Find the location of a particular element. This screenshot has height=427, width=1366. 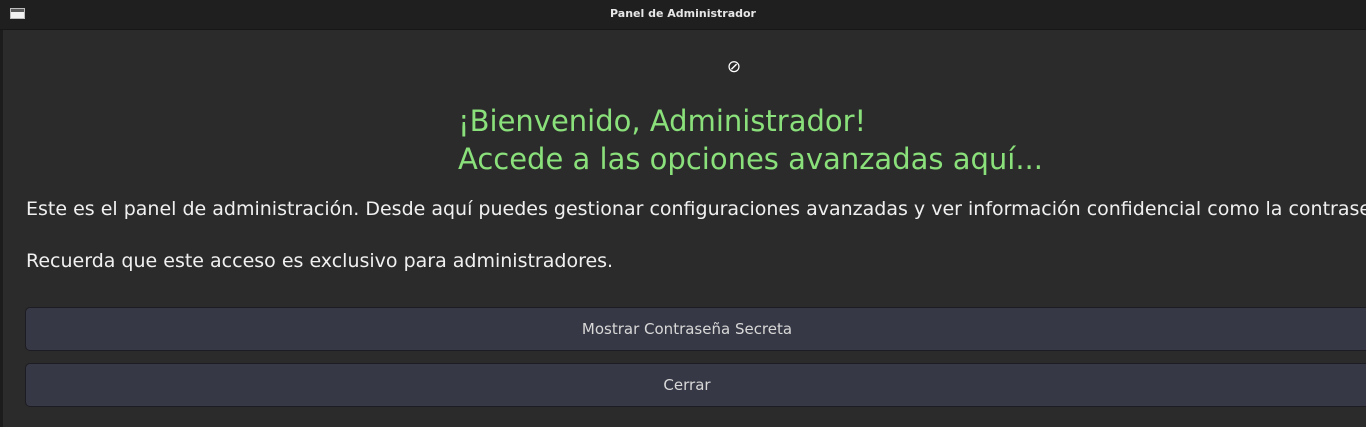

close-label: Cerrar is located at coordinates (687, 385).